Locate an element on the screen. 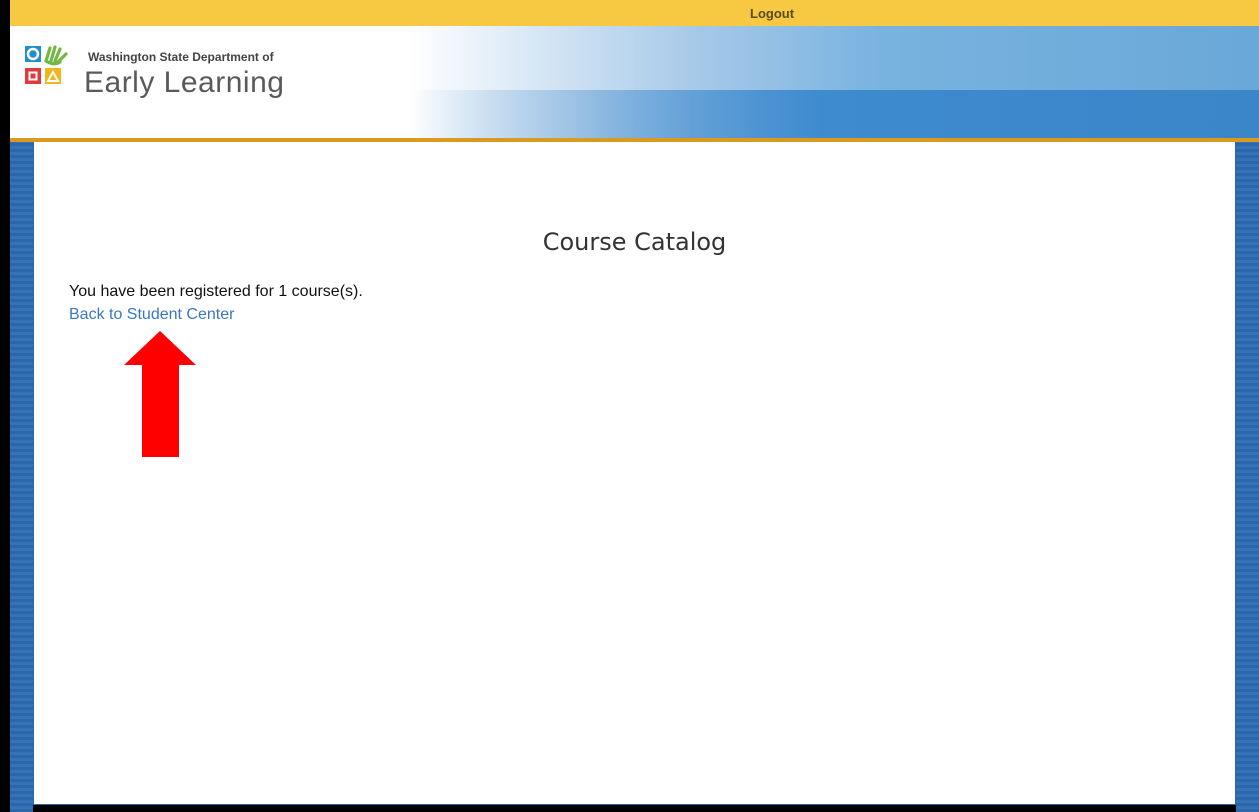 This screenshot has height=812, width=1259. right-frame-border is located at coordinates (1247, 477).